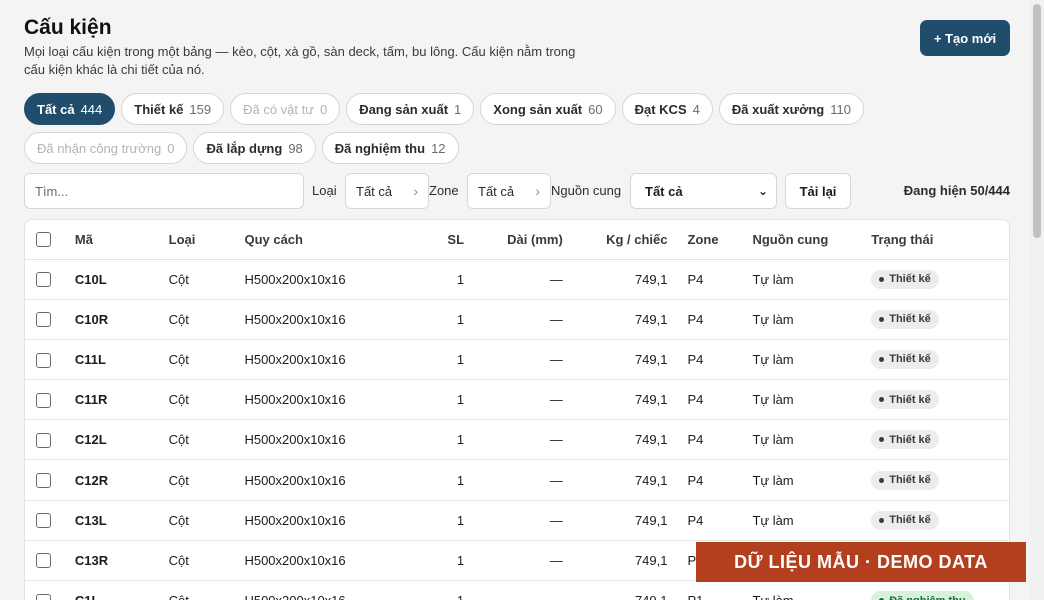  I want to click on column-header: Nguồn cung, so click(790, 240).